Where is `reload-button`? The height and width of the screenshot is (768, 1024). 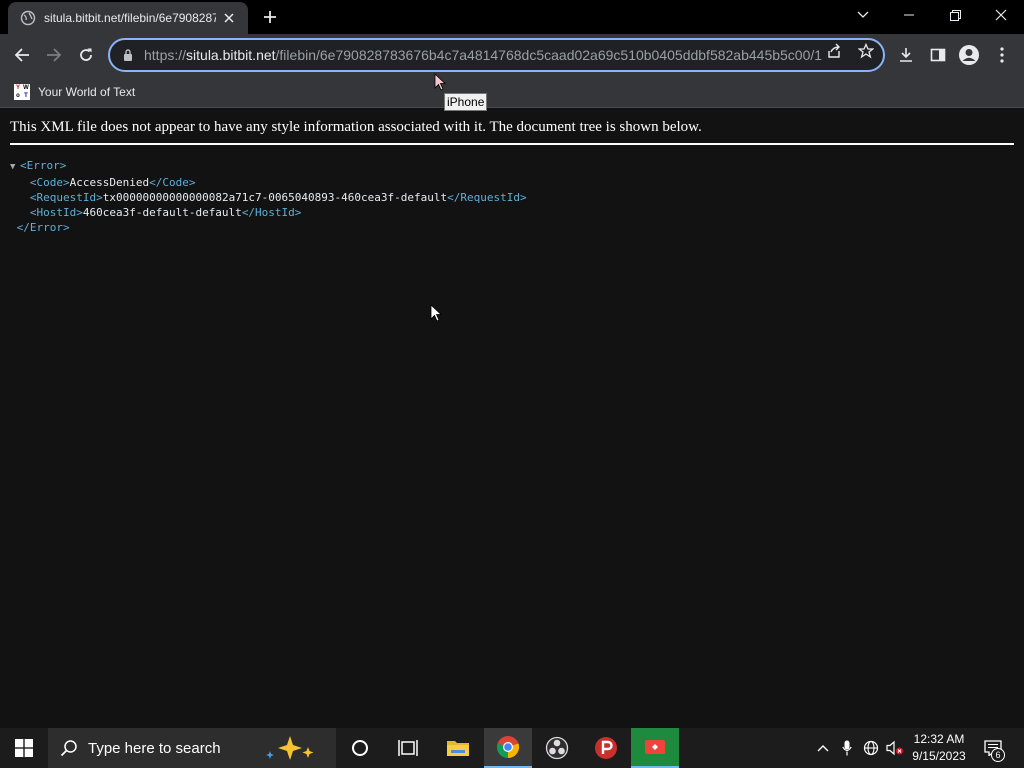
reload-button is located at coordinates (86, 55).